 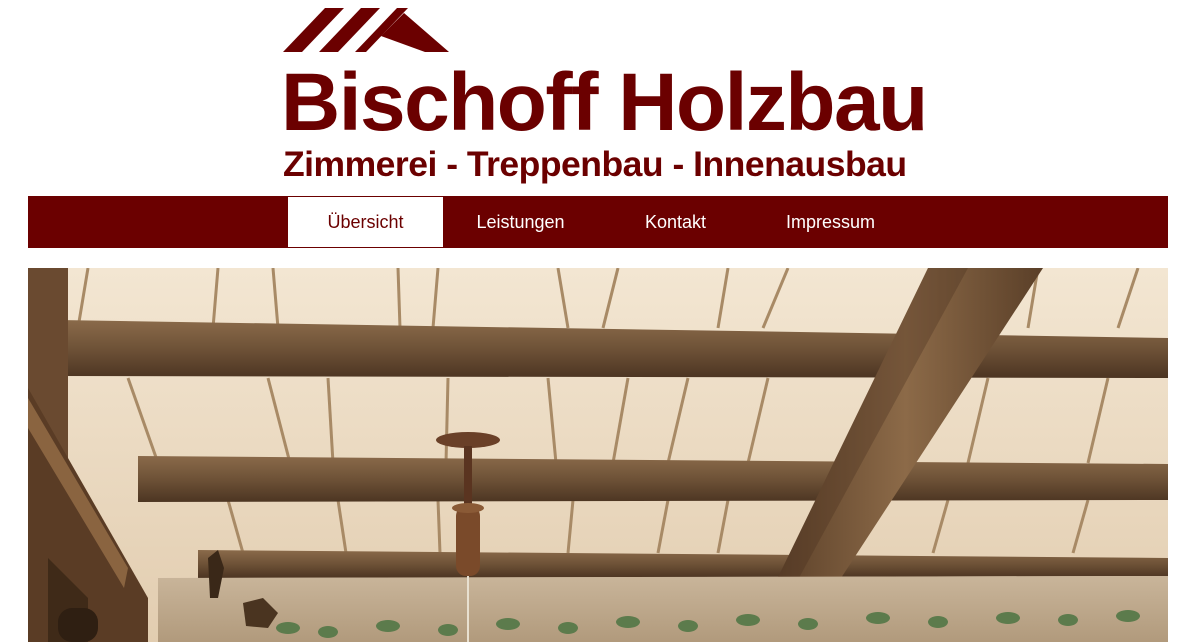 What do you see at coordinates (604, 102) in the screenshot?
I see `logo-company-name: Bischoff Holzbau` at bounding box center [604, 102].